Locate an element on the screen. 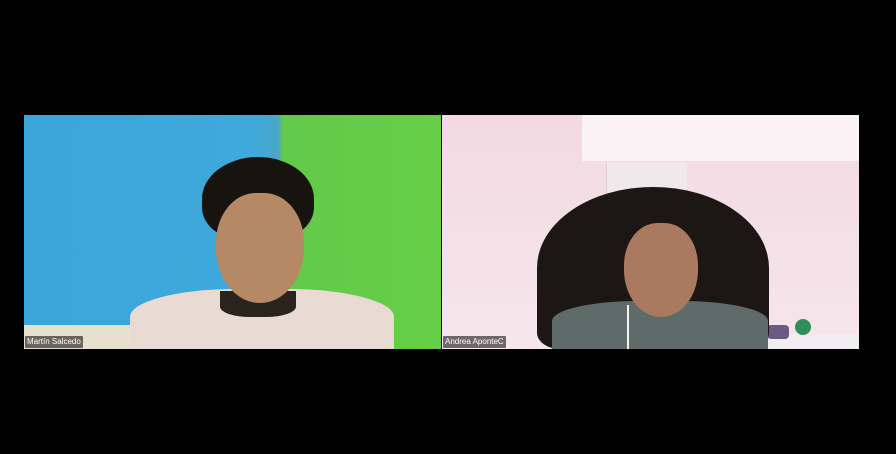 Image resolution: width=896 pixels, height=454 pixels. room-ceiling is located at coordinates (720, 138).